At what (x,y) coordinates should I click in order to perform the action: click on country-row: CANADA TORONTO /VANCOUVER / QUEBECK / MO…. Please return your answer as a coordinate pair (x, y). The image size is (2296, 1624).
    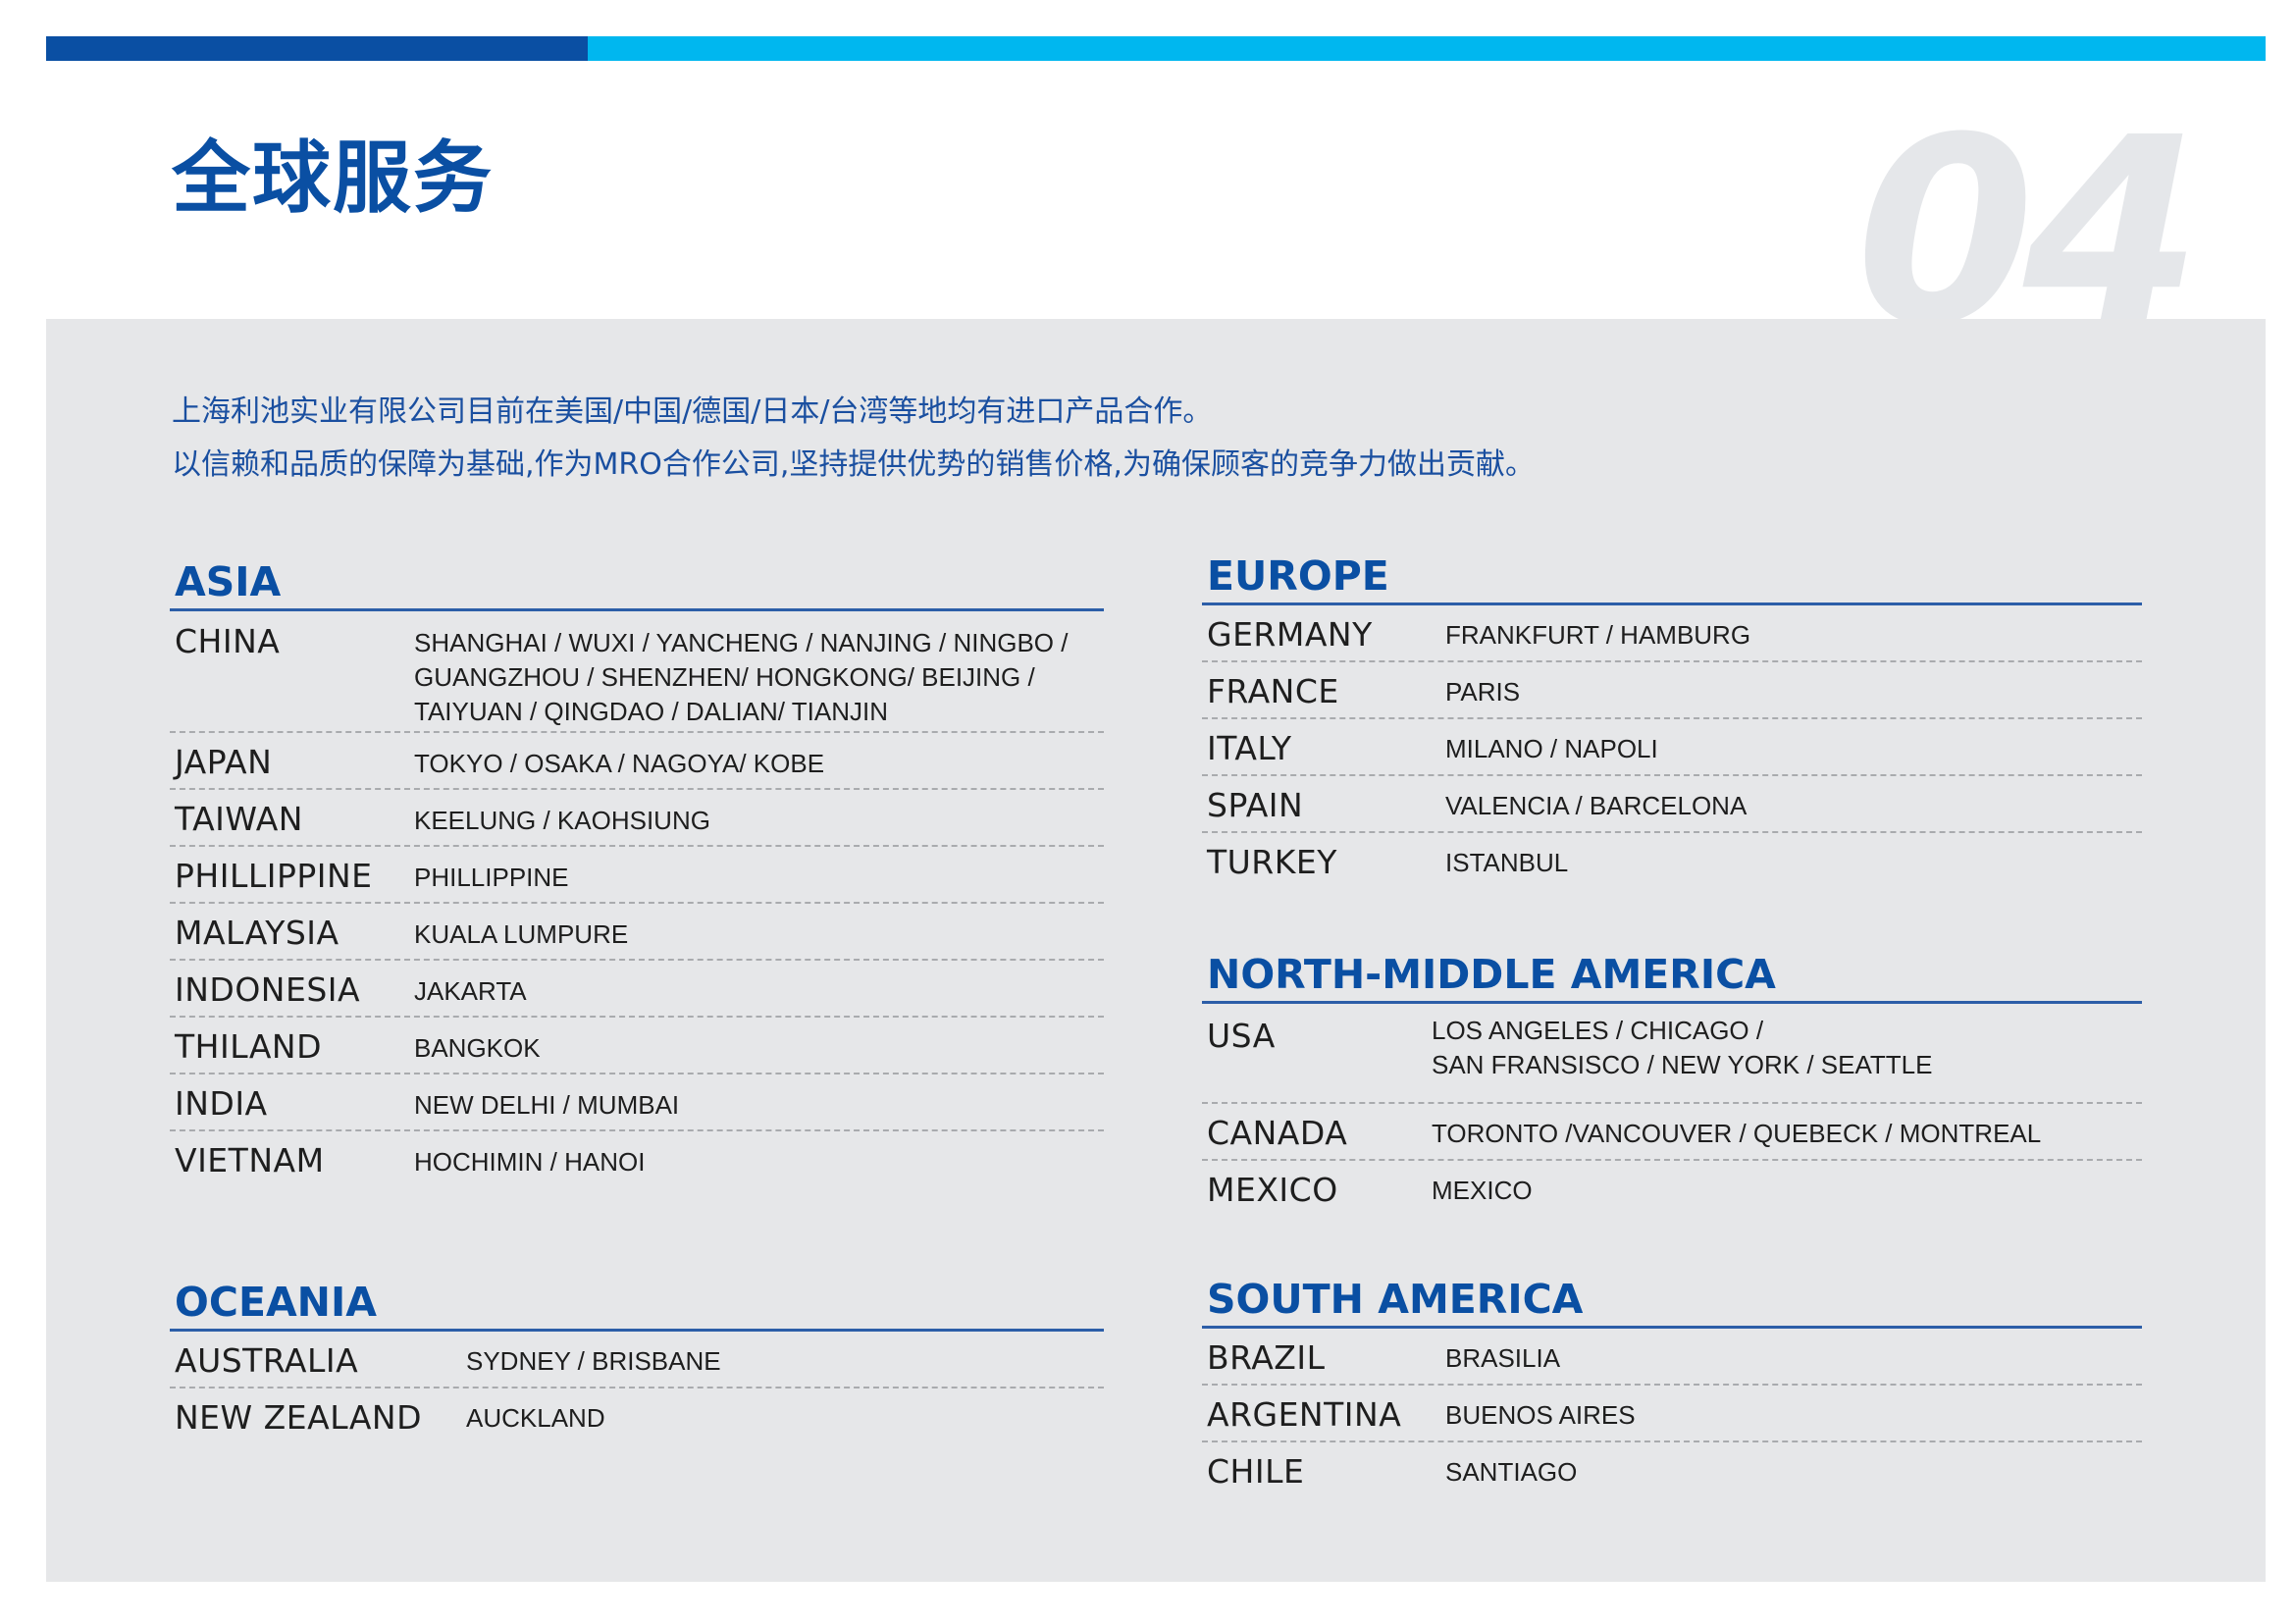
    Looking at the image, I should click on (1672, 1132).